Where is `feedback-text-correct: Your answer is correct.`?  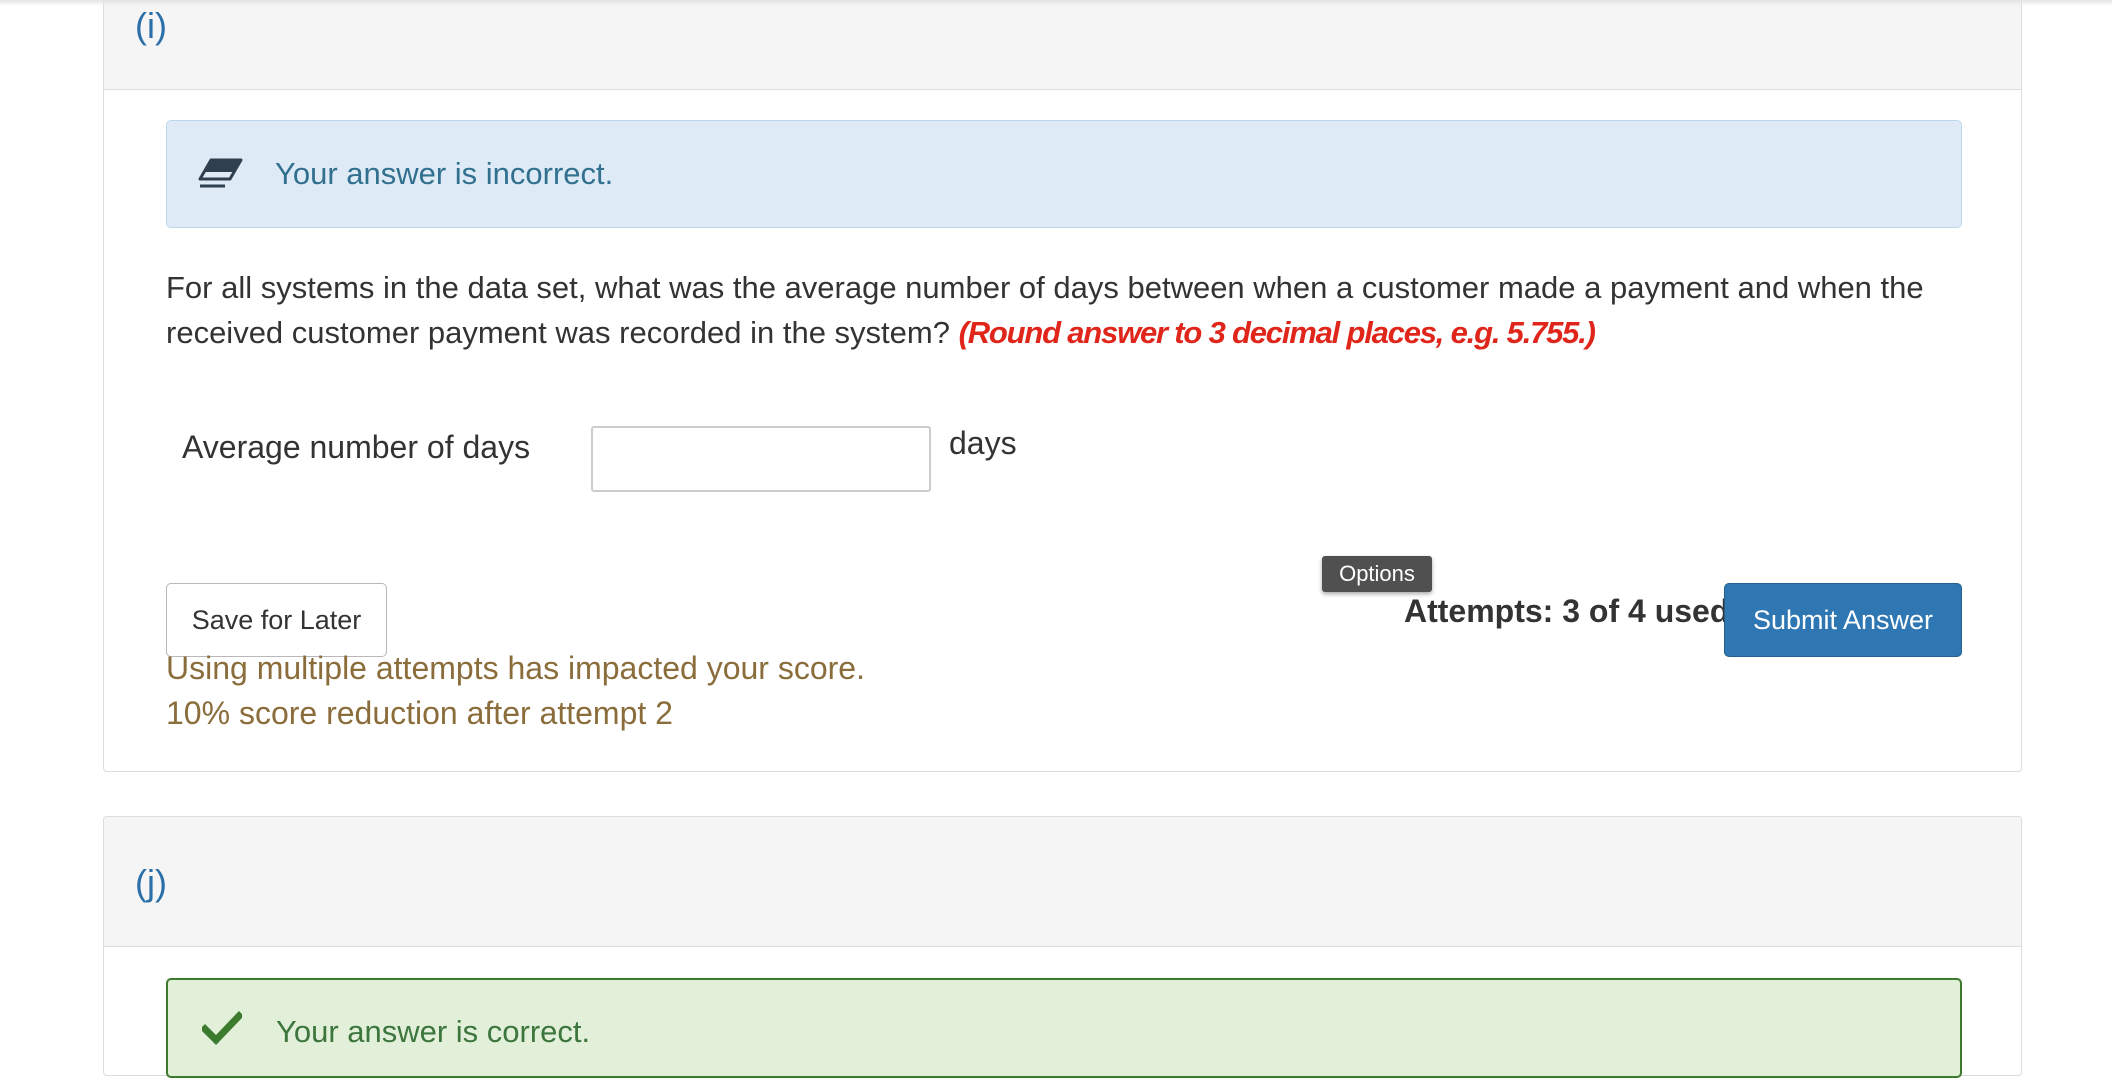 feedback-text-correct: Your answer is correct. is located at coordinates (433, 1031).